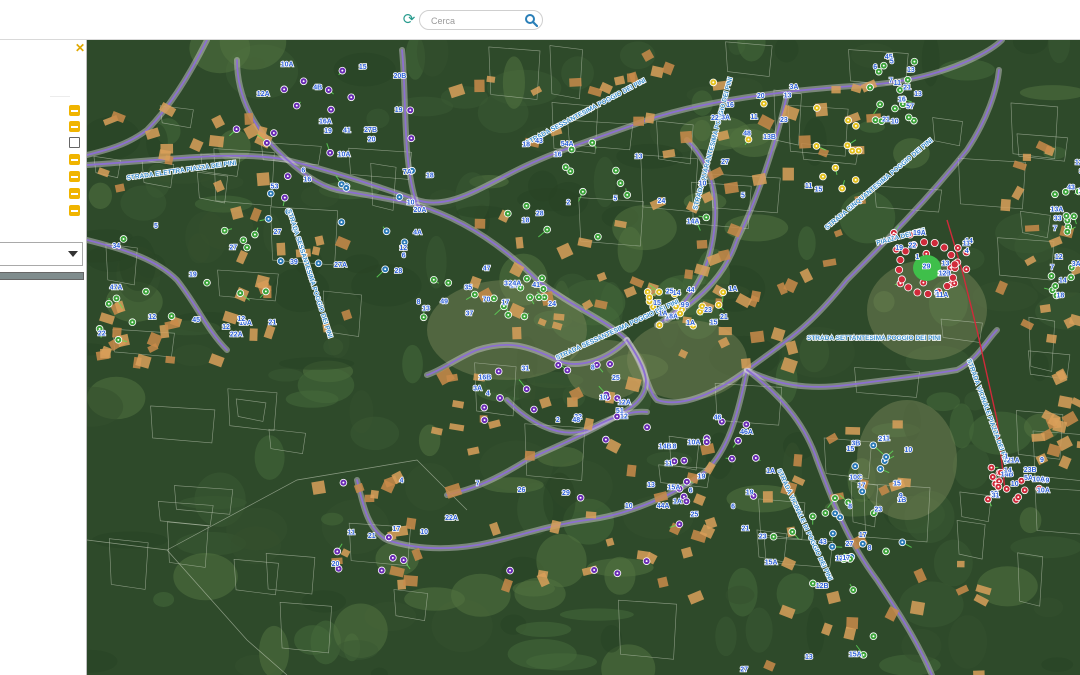 This screenshot has width=1080, height=675. I want to click on house-number-label: 12, so click(152, 317).